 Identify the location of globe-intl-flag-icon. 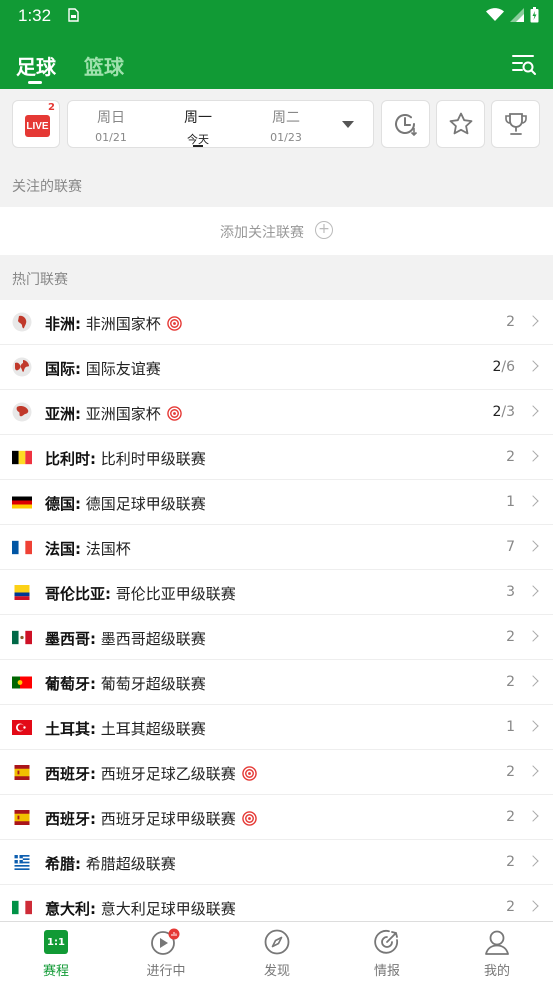
(22, 367).